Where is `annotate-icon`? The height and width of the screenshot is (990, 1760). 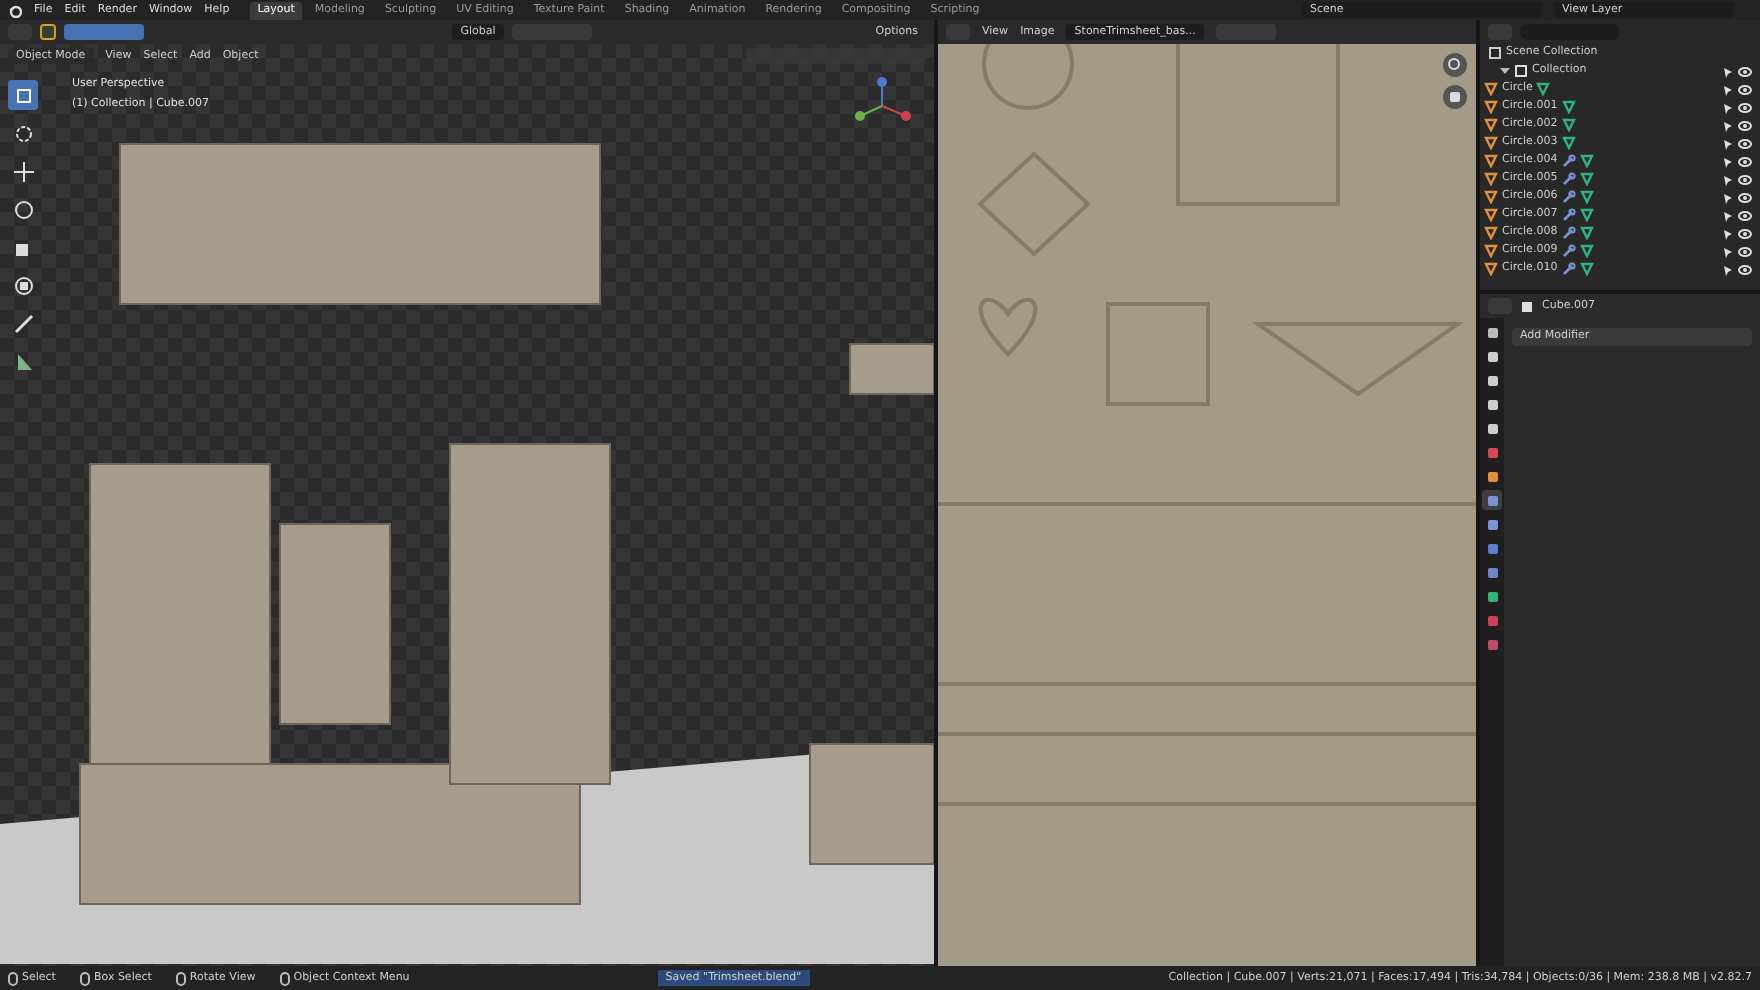
annotate-icon is located at coordinates (23, 323).